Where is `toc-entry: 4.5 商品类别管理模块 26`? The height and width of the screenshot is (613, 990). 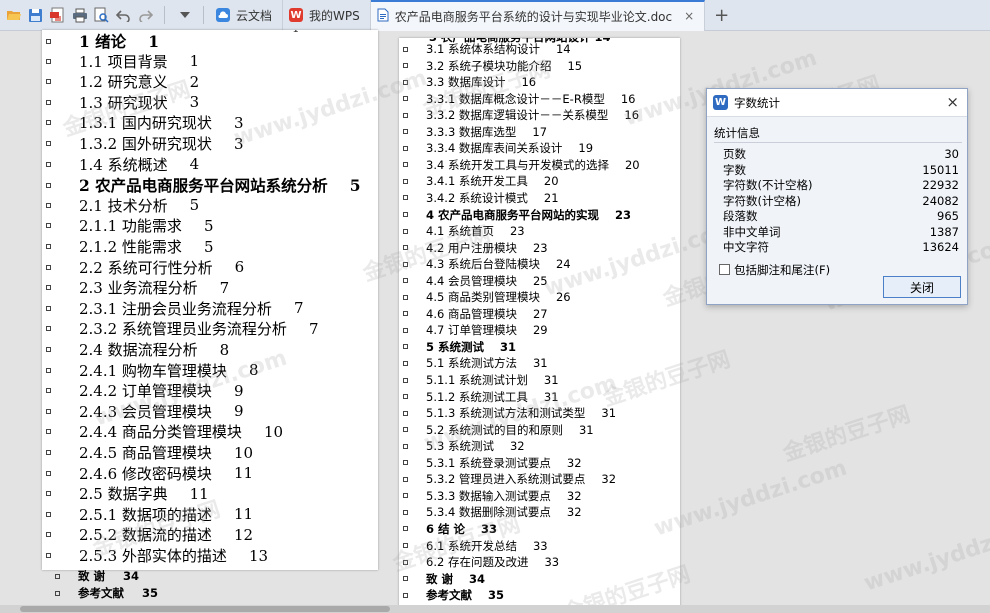 toc-entry: 4.5 商品类别管理模块 26 is located at coordinates (487, 297).